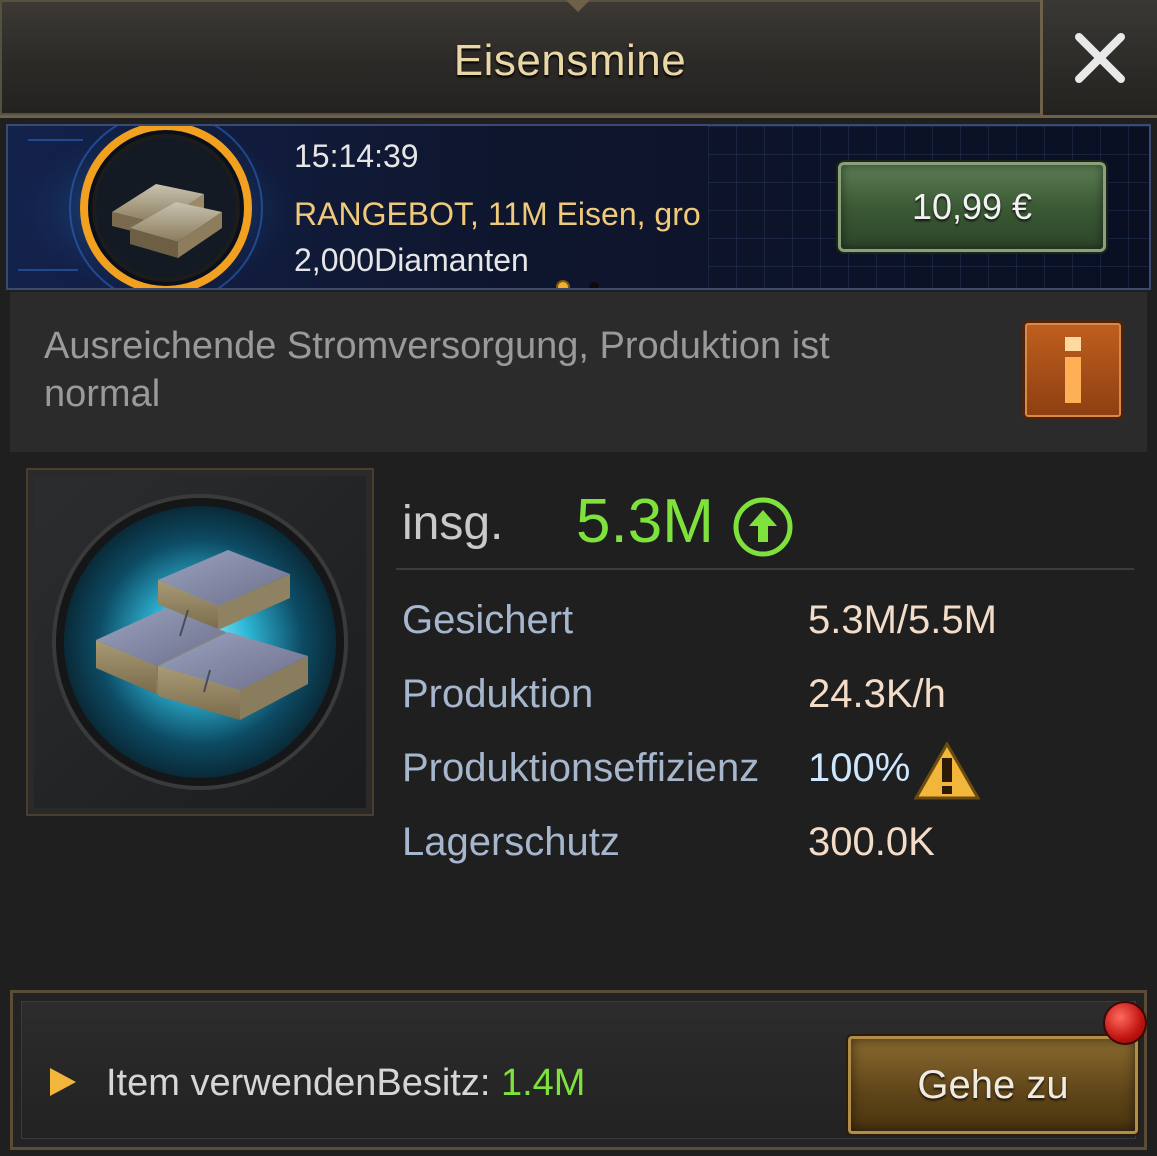 The image size is (1157, 1156). Describe the element at coordinates (594, 285) in the screenshot. I see `pager-dot` at that location.